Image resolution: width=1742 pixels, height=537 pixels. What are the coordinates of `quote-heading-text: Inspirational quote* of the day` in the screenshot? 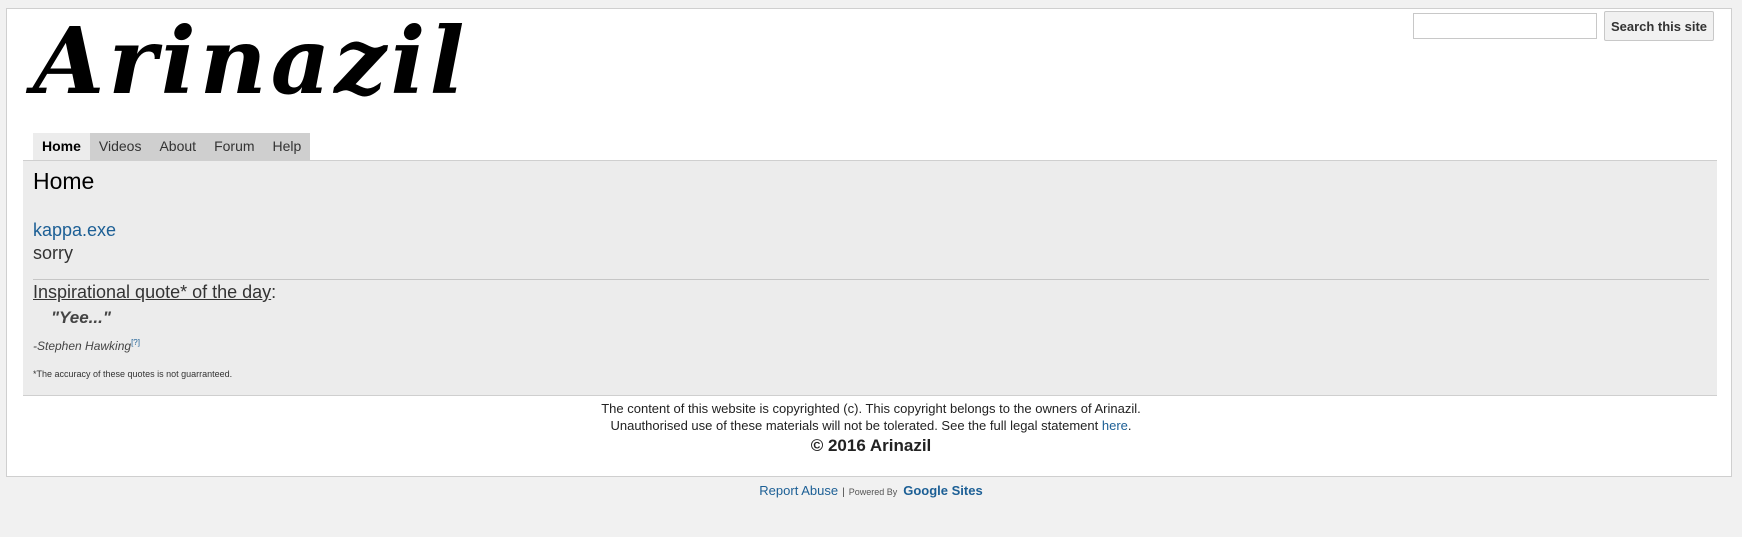 It's located at (152, 292).